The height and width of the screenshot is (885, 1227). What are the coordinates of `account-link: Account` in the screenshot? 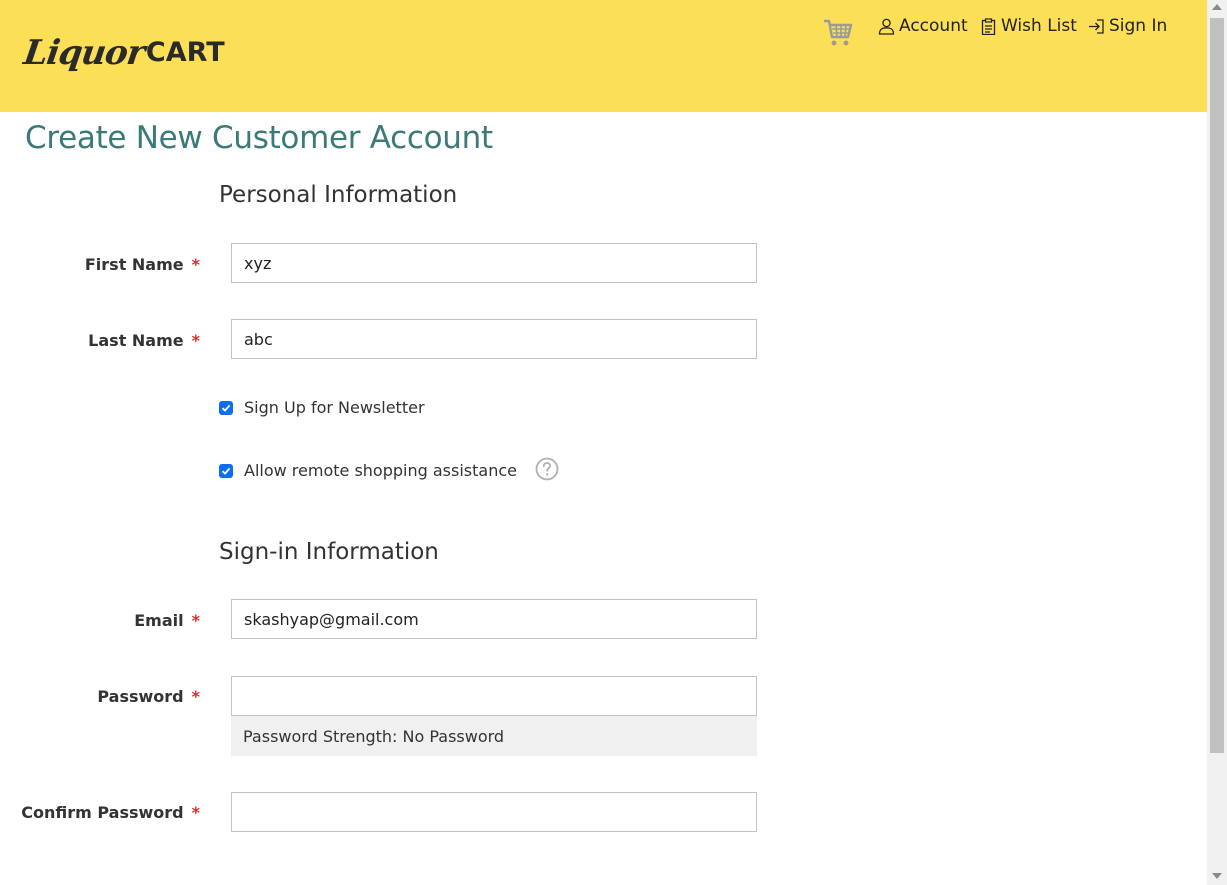 It's located at (923, 26).